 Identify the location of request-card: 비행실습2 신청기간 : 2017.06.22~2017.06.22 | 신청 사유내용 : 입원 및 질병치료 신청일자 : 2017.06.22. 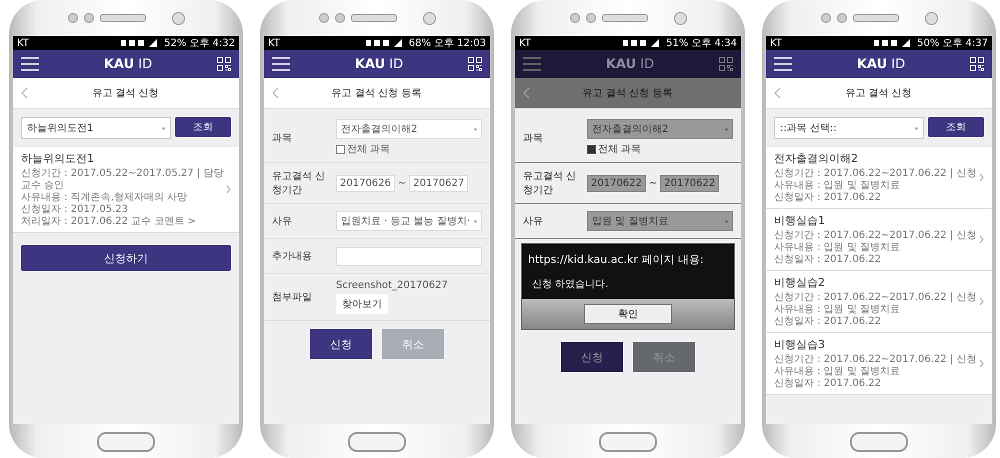
(879, 302).